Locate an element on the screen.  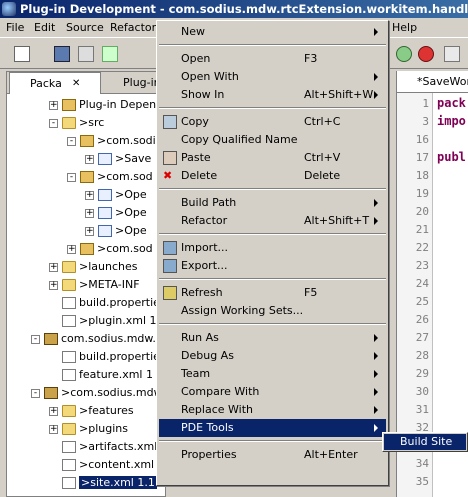
menu-item-paste: Paste Ctrl+V is located at coordinates (272, 158).